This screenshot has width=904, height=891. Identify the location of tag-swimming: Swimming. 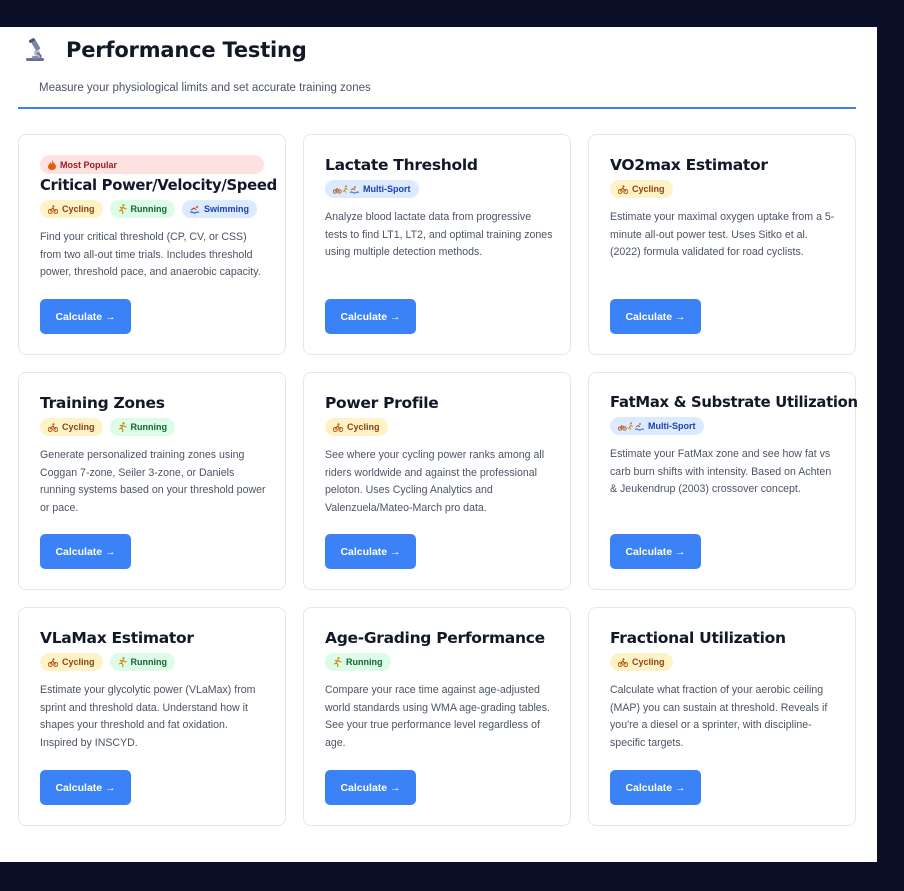
(220, 209).